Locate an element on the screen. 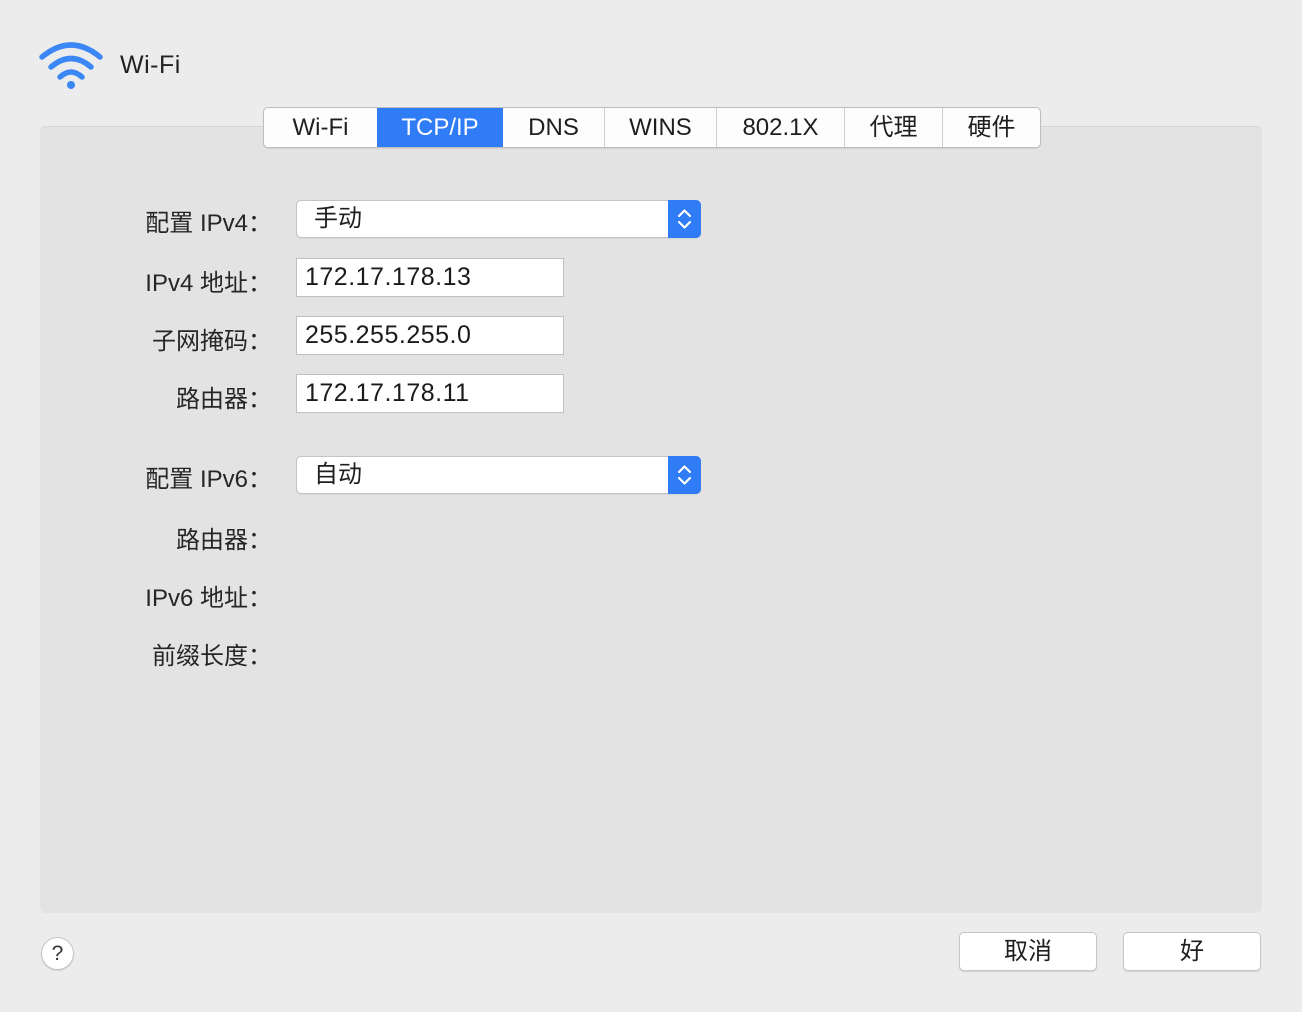  configure-ipv4-value: 手动 is located at coordinates (338, 218).